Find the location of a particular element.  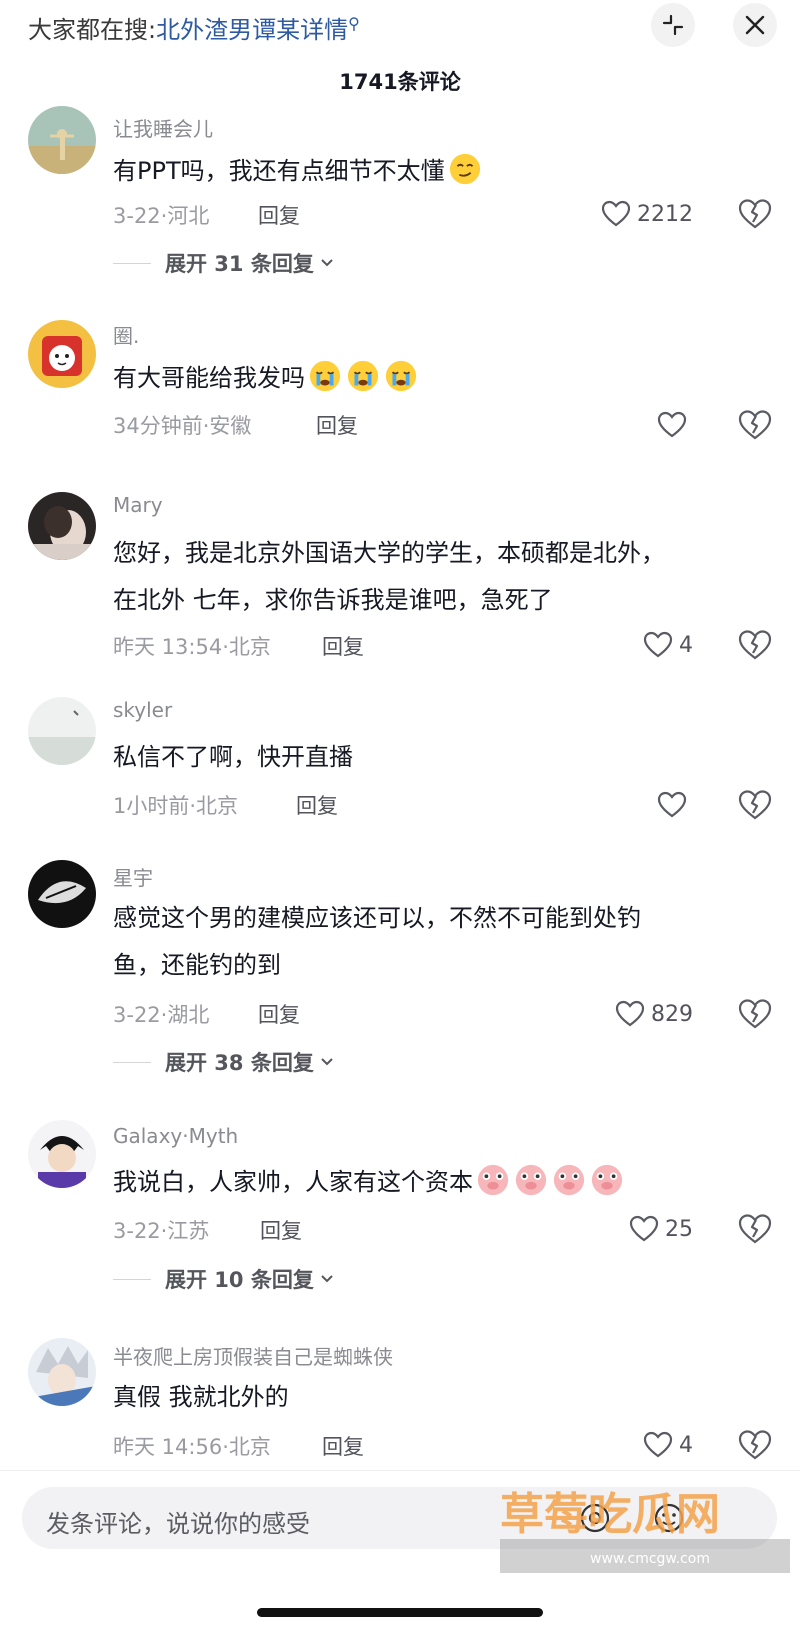

comment-meta: 34分钟前·安徽 is located at coordinates (182, 426).